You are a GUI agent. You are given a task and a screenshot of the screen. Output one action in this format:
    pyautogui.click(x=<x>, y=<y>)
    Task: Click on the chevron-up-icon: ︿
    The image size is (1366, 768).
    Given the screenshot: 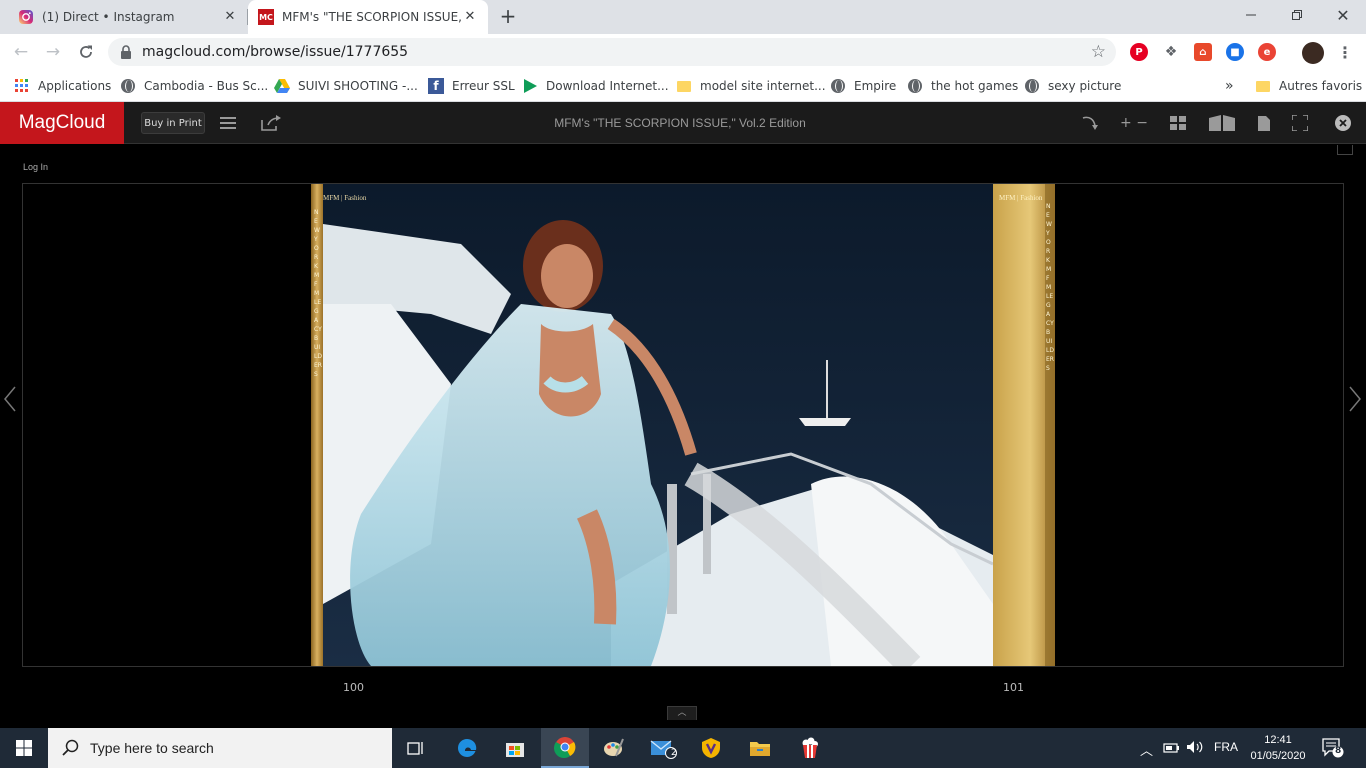 What is the action you would take?
    pyautogui.click(x=1146, y=749)
    